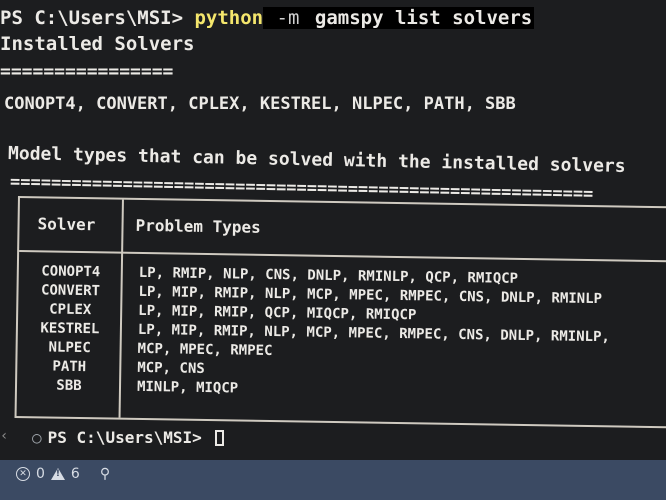 Image resolution: width=666 pixels, height=500 pixels. What do you see at coordinates (171, 368) in the screenshot?
I see `table-cell-types: MCP, CNS` at bounding box center [171, 368].